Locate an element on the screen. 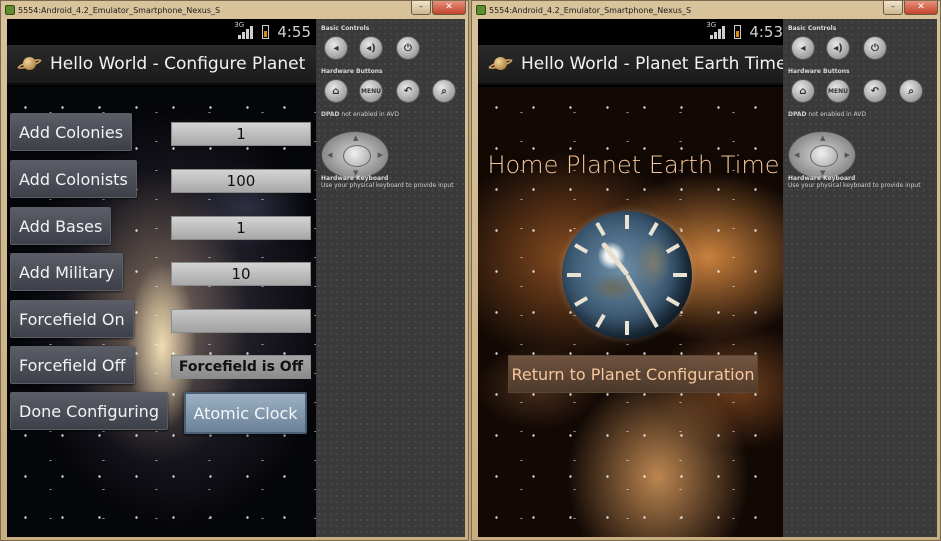 The height and width of the screenshot is (541, 941). forcefield-on-button: Forcefield On is located at coordinates (72, 319).